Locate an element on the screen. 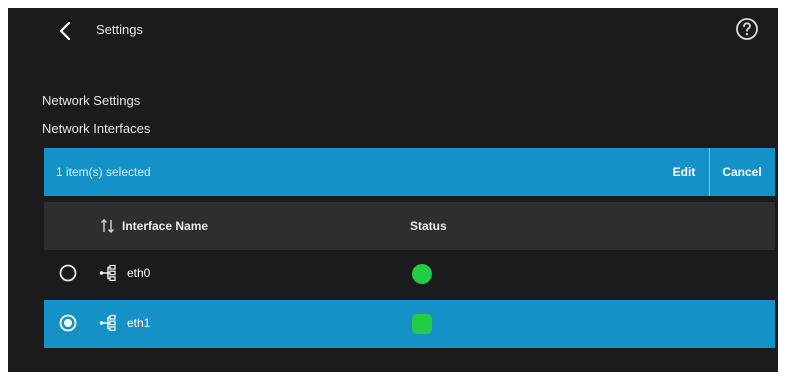  radio-button-eth1 is located at coordinates (68, 323).